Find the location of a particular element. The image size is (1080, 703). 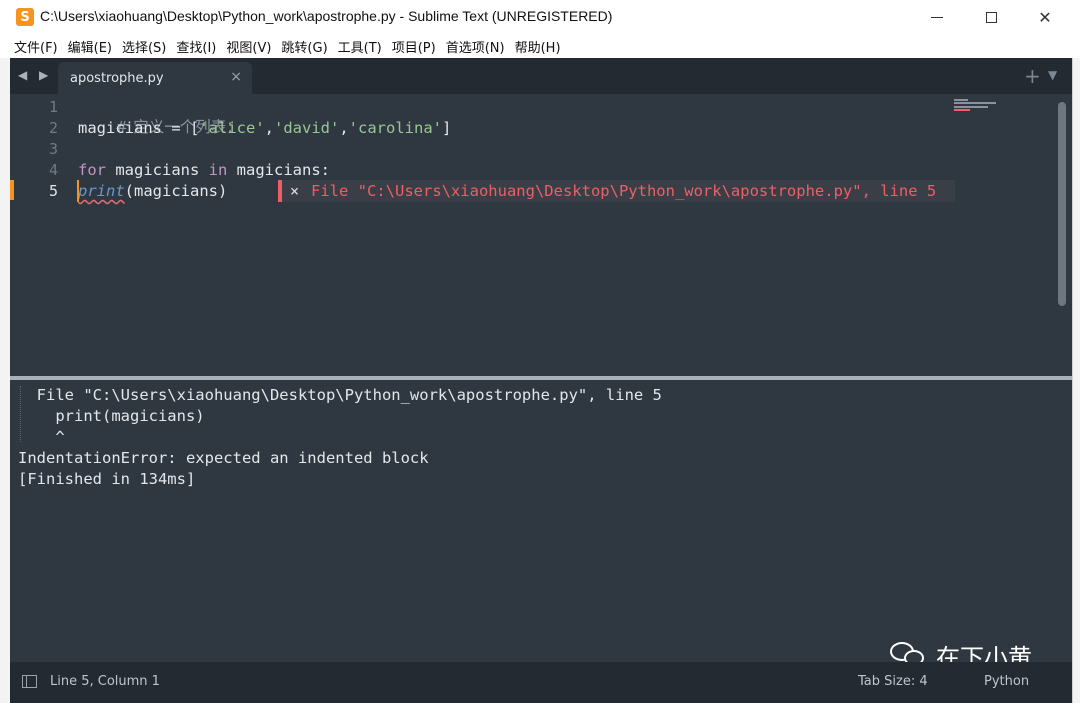

menu-tools: 工具(T) is located at coordinates (360, 46).